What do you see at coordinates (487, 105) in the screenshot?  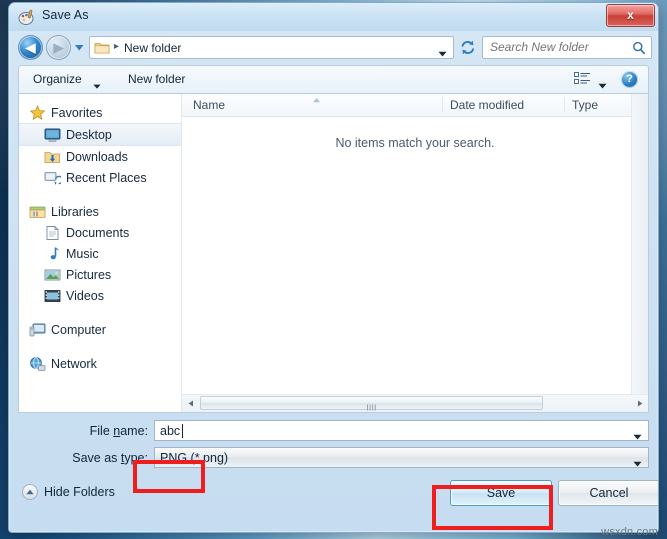 I see `column-header-date-modified: Date modified` at bounding box center [487, 105].